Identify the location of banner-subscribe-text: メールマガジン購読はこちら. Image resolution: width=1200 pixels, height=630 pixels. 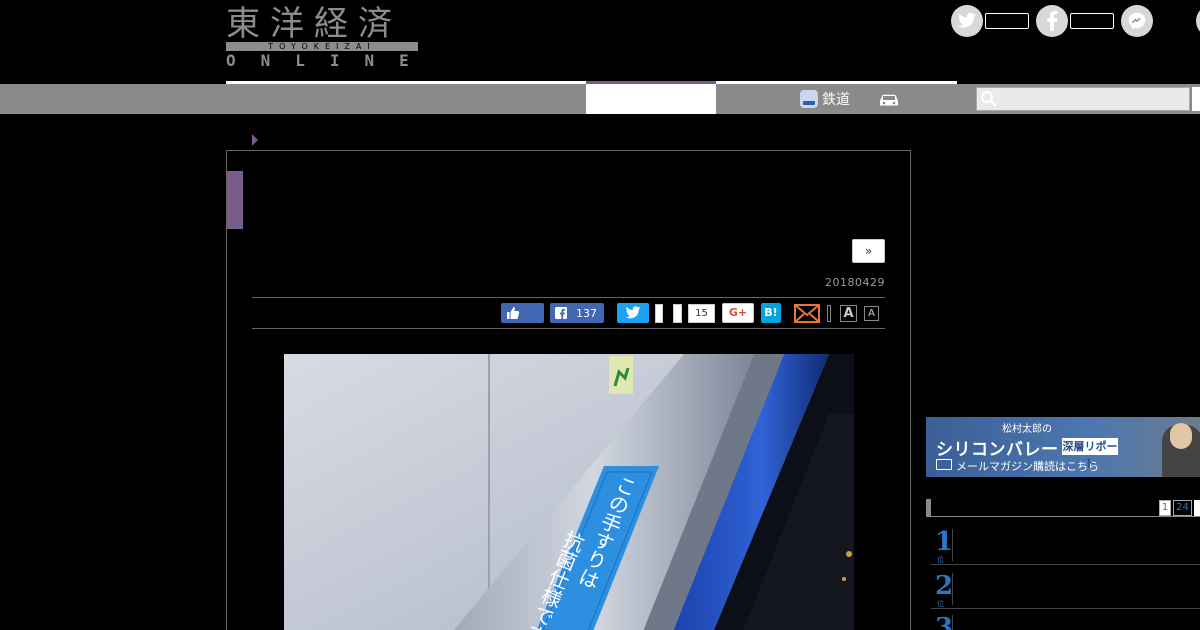
(1027, 466).